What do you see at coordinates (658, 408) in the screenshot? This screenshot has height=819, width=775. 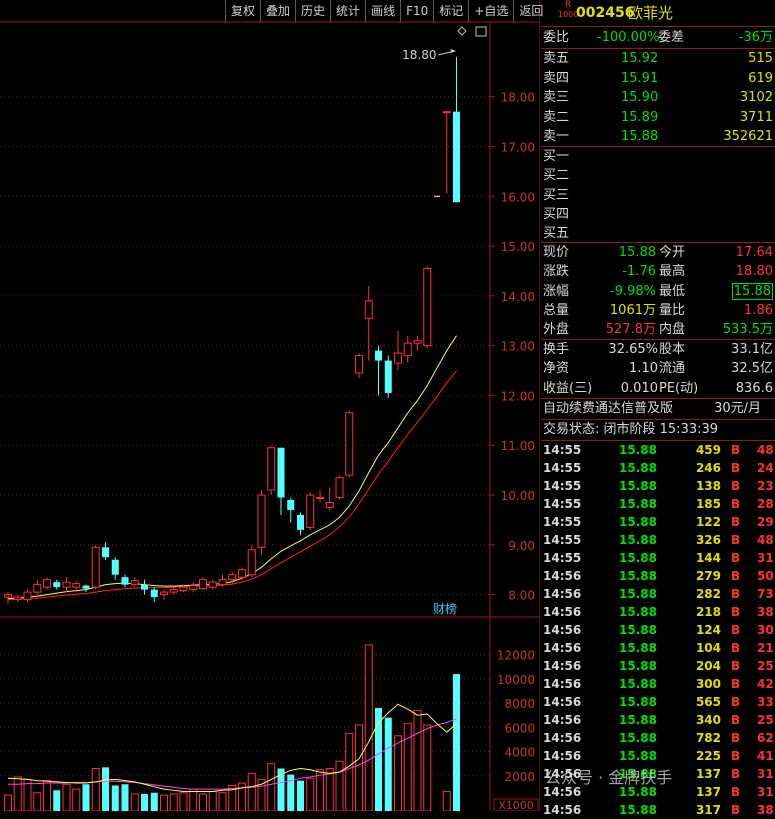 I see `subscription-ad: 自动续费通达信普及版 30元/月` at bounding box center [658, 408].